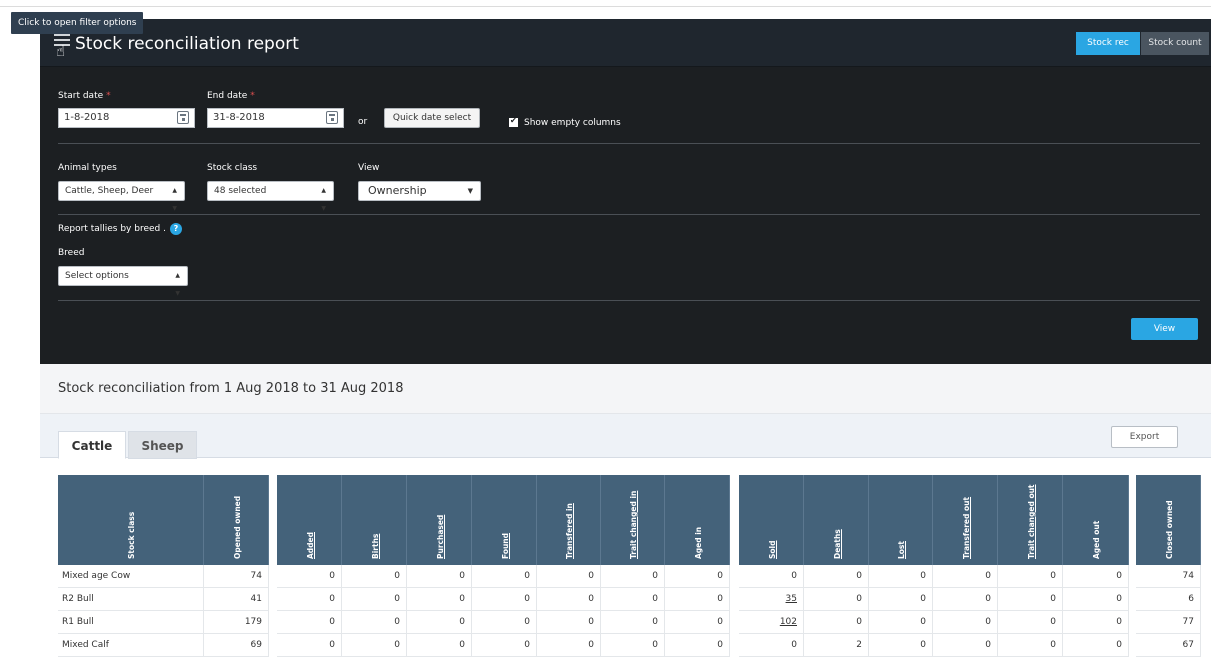 Image resolution: width=1211 pixels, height=672 pixels. I want to click on cell-value: Mixed age Cow, so click(96, 576).